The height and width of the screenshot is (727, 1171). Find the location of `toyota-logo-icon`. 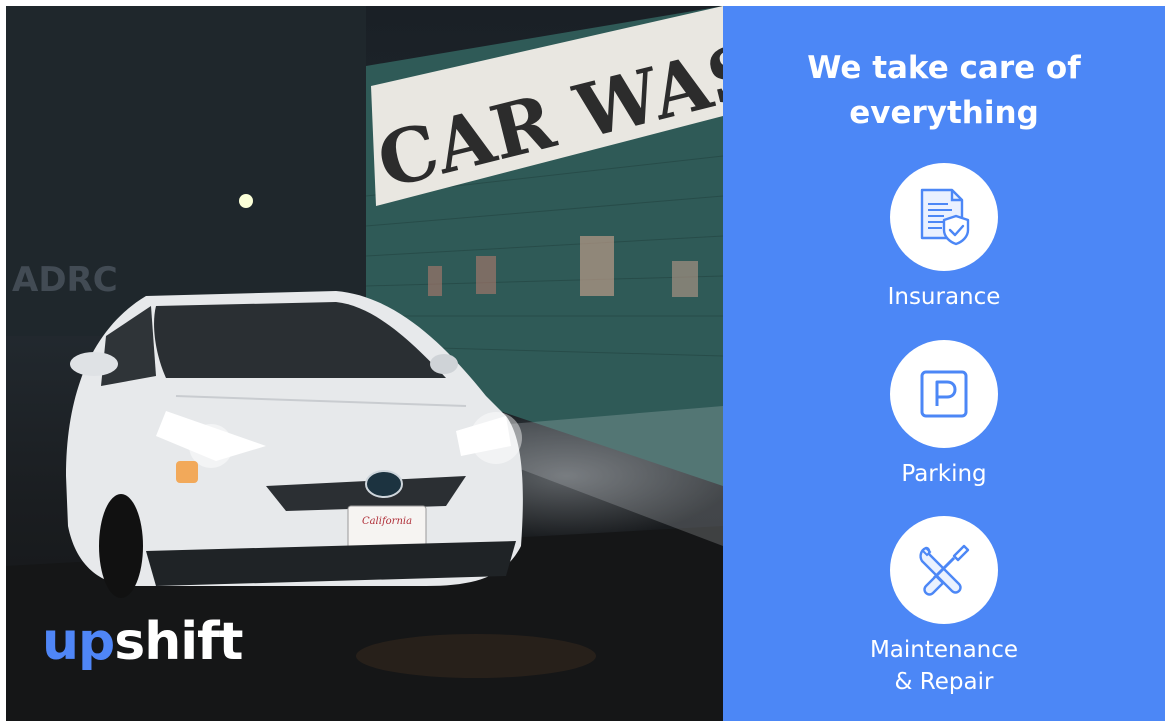

toyota-logo-icon is located at coordinates (384, 484).